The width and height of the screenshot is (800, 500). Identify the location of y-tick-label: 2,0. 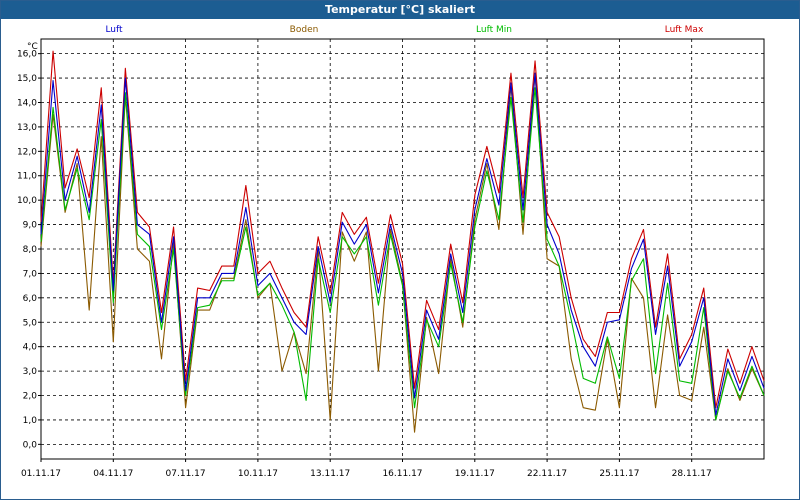
(30, 397).